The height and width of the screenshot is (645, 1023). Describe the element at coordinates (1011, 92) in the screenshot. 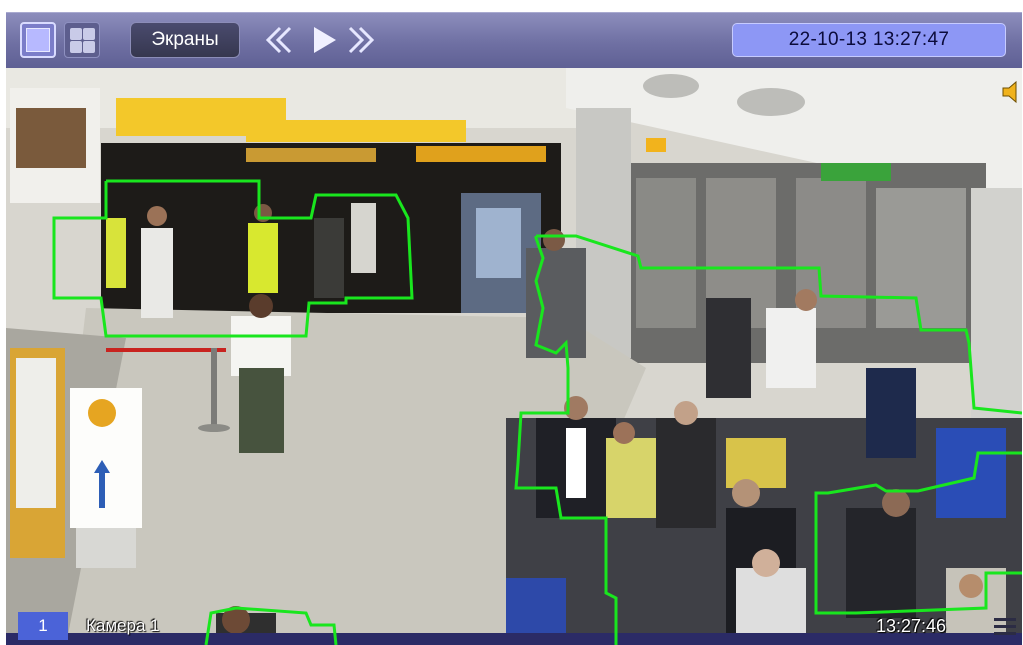

I see `speaker-icon` at that location.